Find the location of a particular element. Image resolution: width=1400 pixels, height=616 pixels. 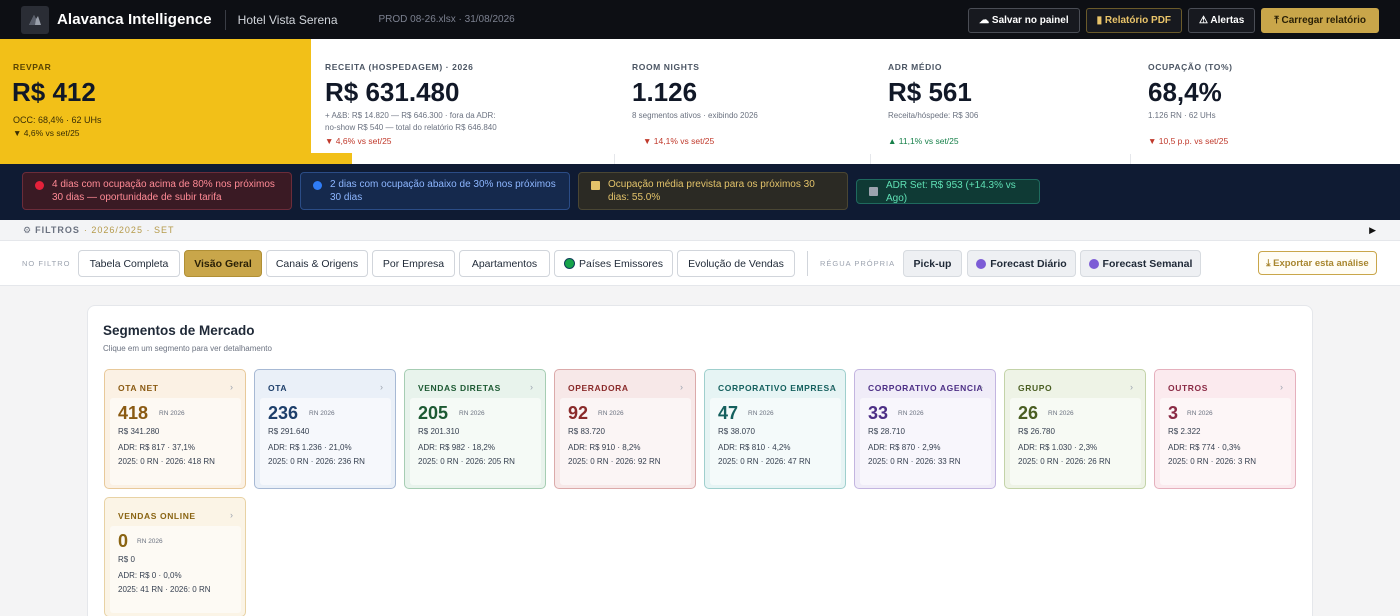

segment-comparison: 2025: 0 RN · 2026: 92 RN is located at coordinates (614, 461).